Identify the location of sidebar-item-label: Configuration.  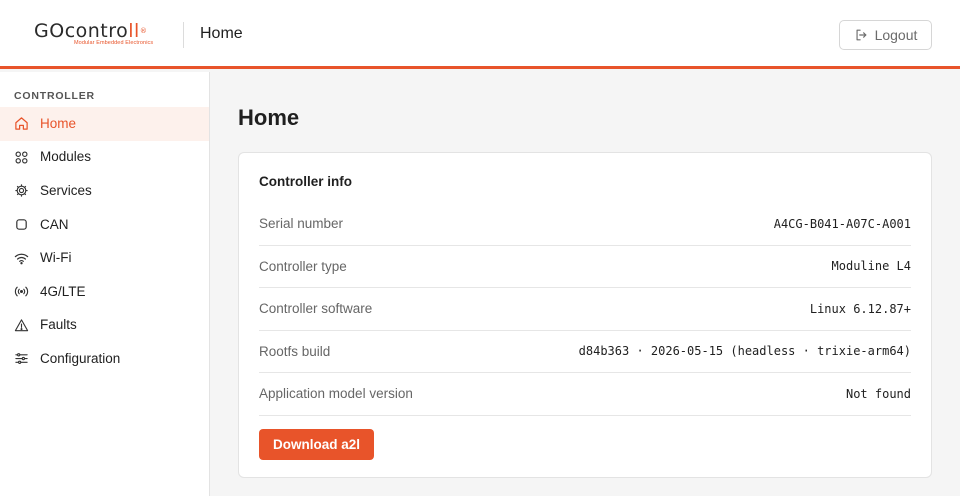
(80, 358).